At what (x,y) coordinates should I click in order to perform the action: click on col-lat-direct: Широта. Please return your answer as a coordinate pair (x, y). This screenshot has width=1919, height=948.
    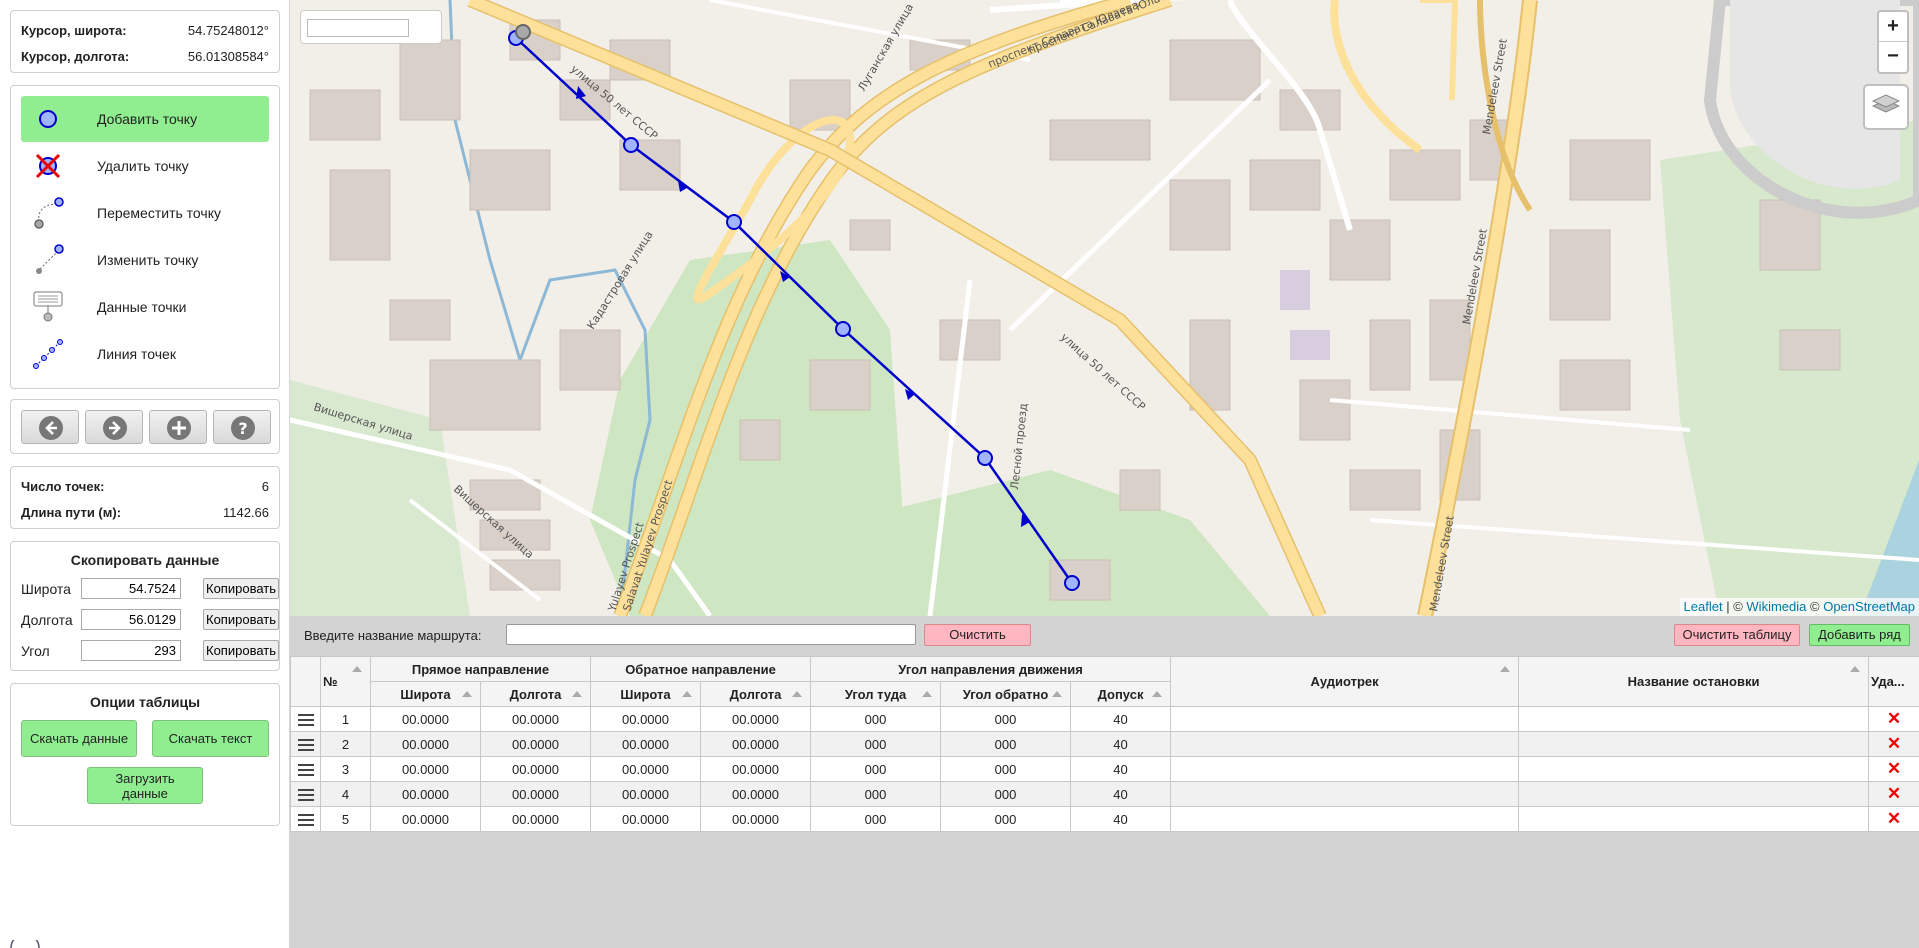
    Looking at the image, I should click on (425, 694).